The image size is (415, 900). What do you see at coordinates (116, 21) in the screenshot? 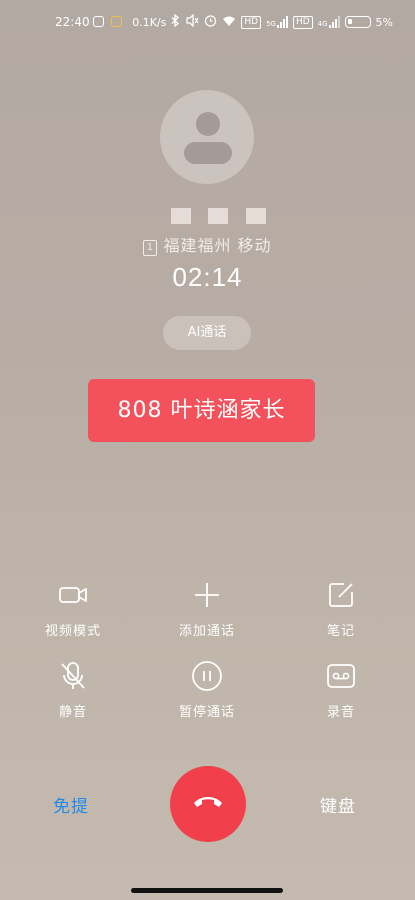
I see `app-notification-icon` at bounding box center [116, 21].